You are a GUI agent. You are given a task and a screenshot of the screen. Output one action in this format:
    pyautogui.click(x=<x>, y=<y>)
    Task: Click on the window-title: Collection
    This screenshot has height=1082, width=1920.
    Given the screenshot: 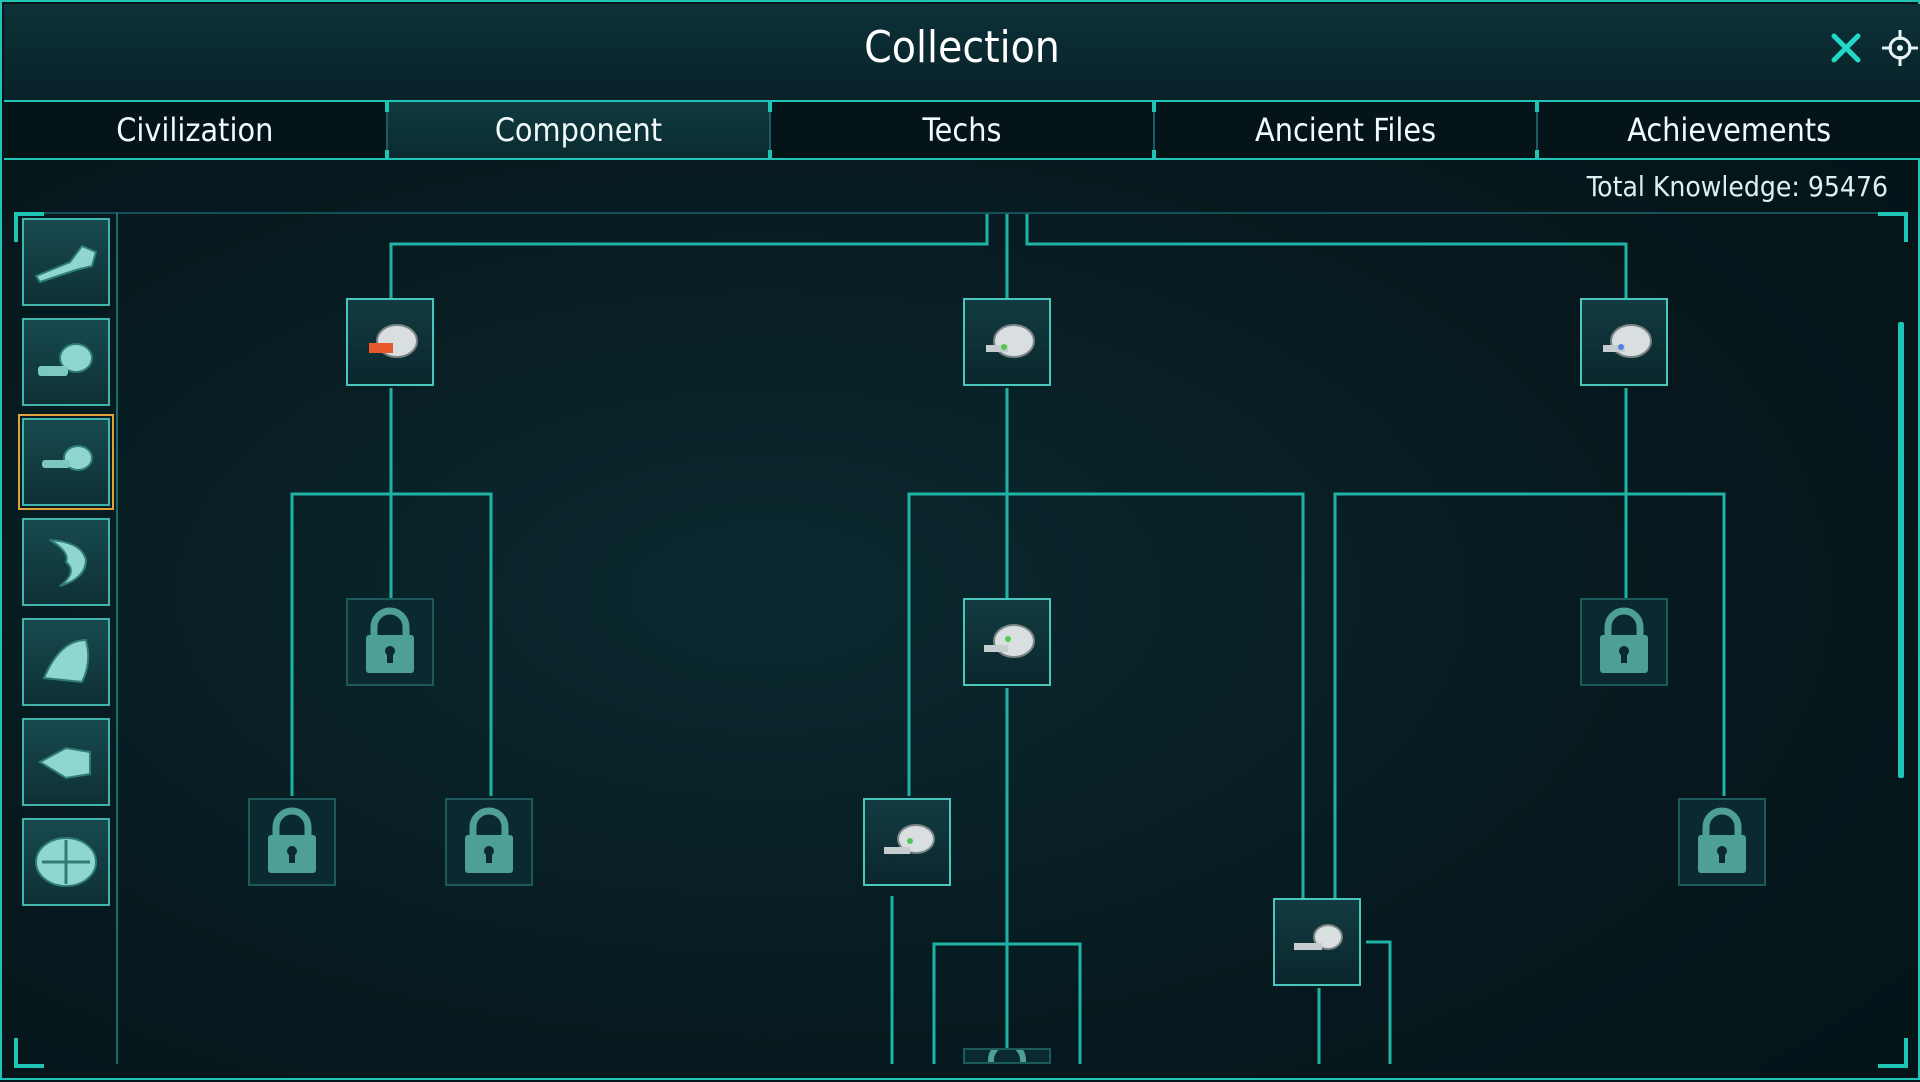 What is the action you would take?
    pyautogui.click(x=962, y=47)
    